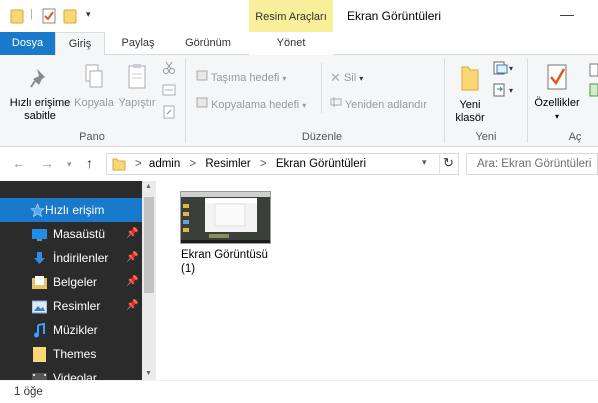  I want to click on status-bar: 1 öğe, so click(299, 391).